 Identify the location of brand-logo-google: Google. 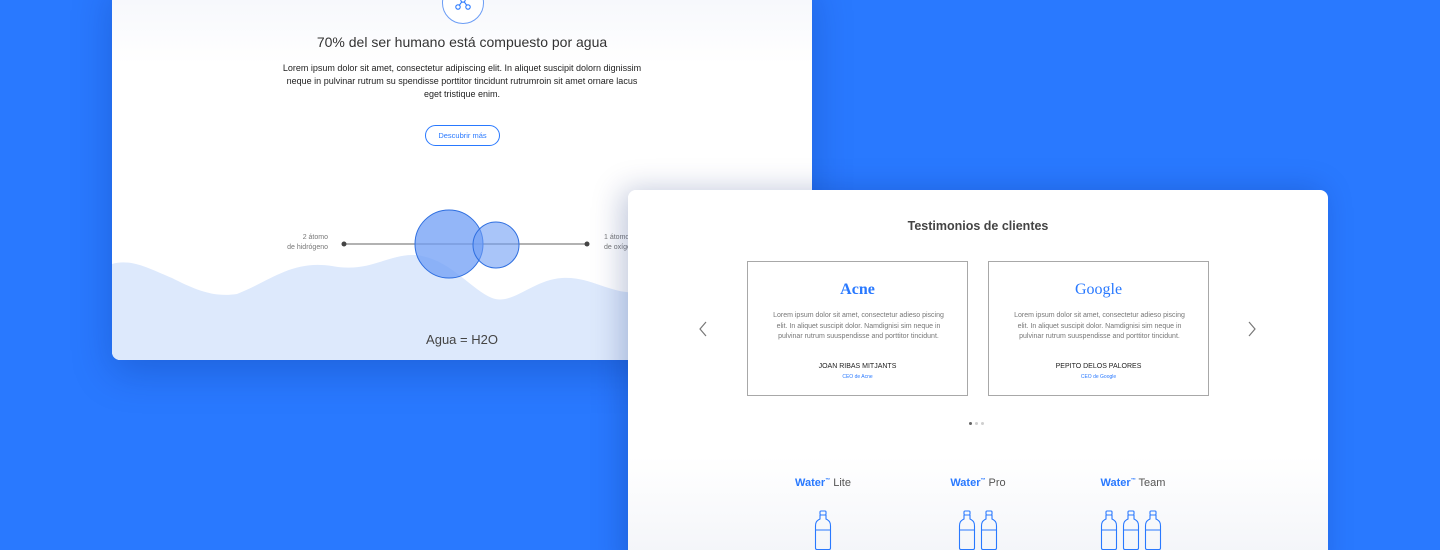
(1098, 289).